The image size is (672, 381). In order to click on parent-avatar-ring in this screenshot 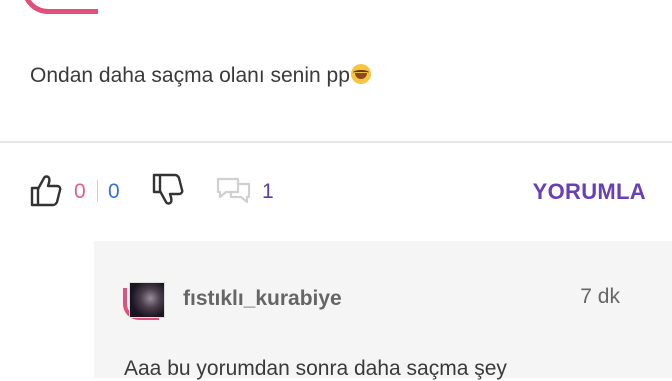, I will do `click(60, 7)`.